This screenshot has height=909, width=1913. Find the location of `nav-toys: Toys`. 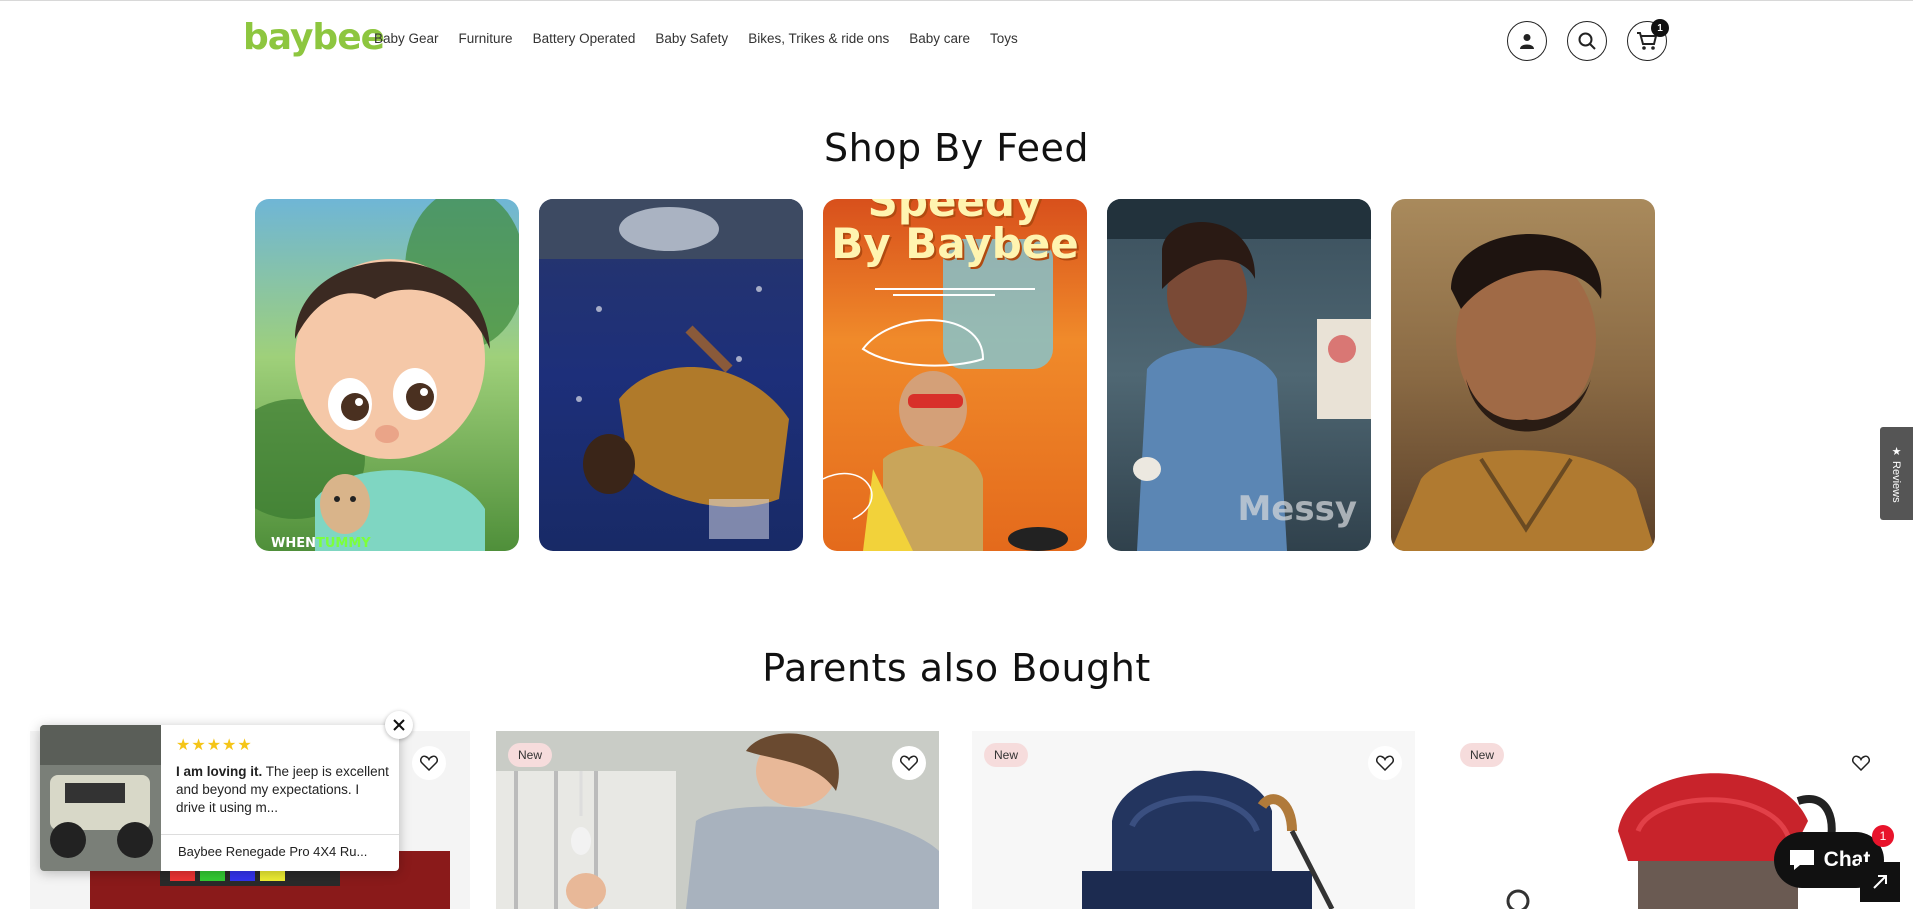

nav-toys: Toys is located at coordinates (1004, 38).